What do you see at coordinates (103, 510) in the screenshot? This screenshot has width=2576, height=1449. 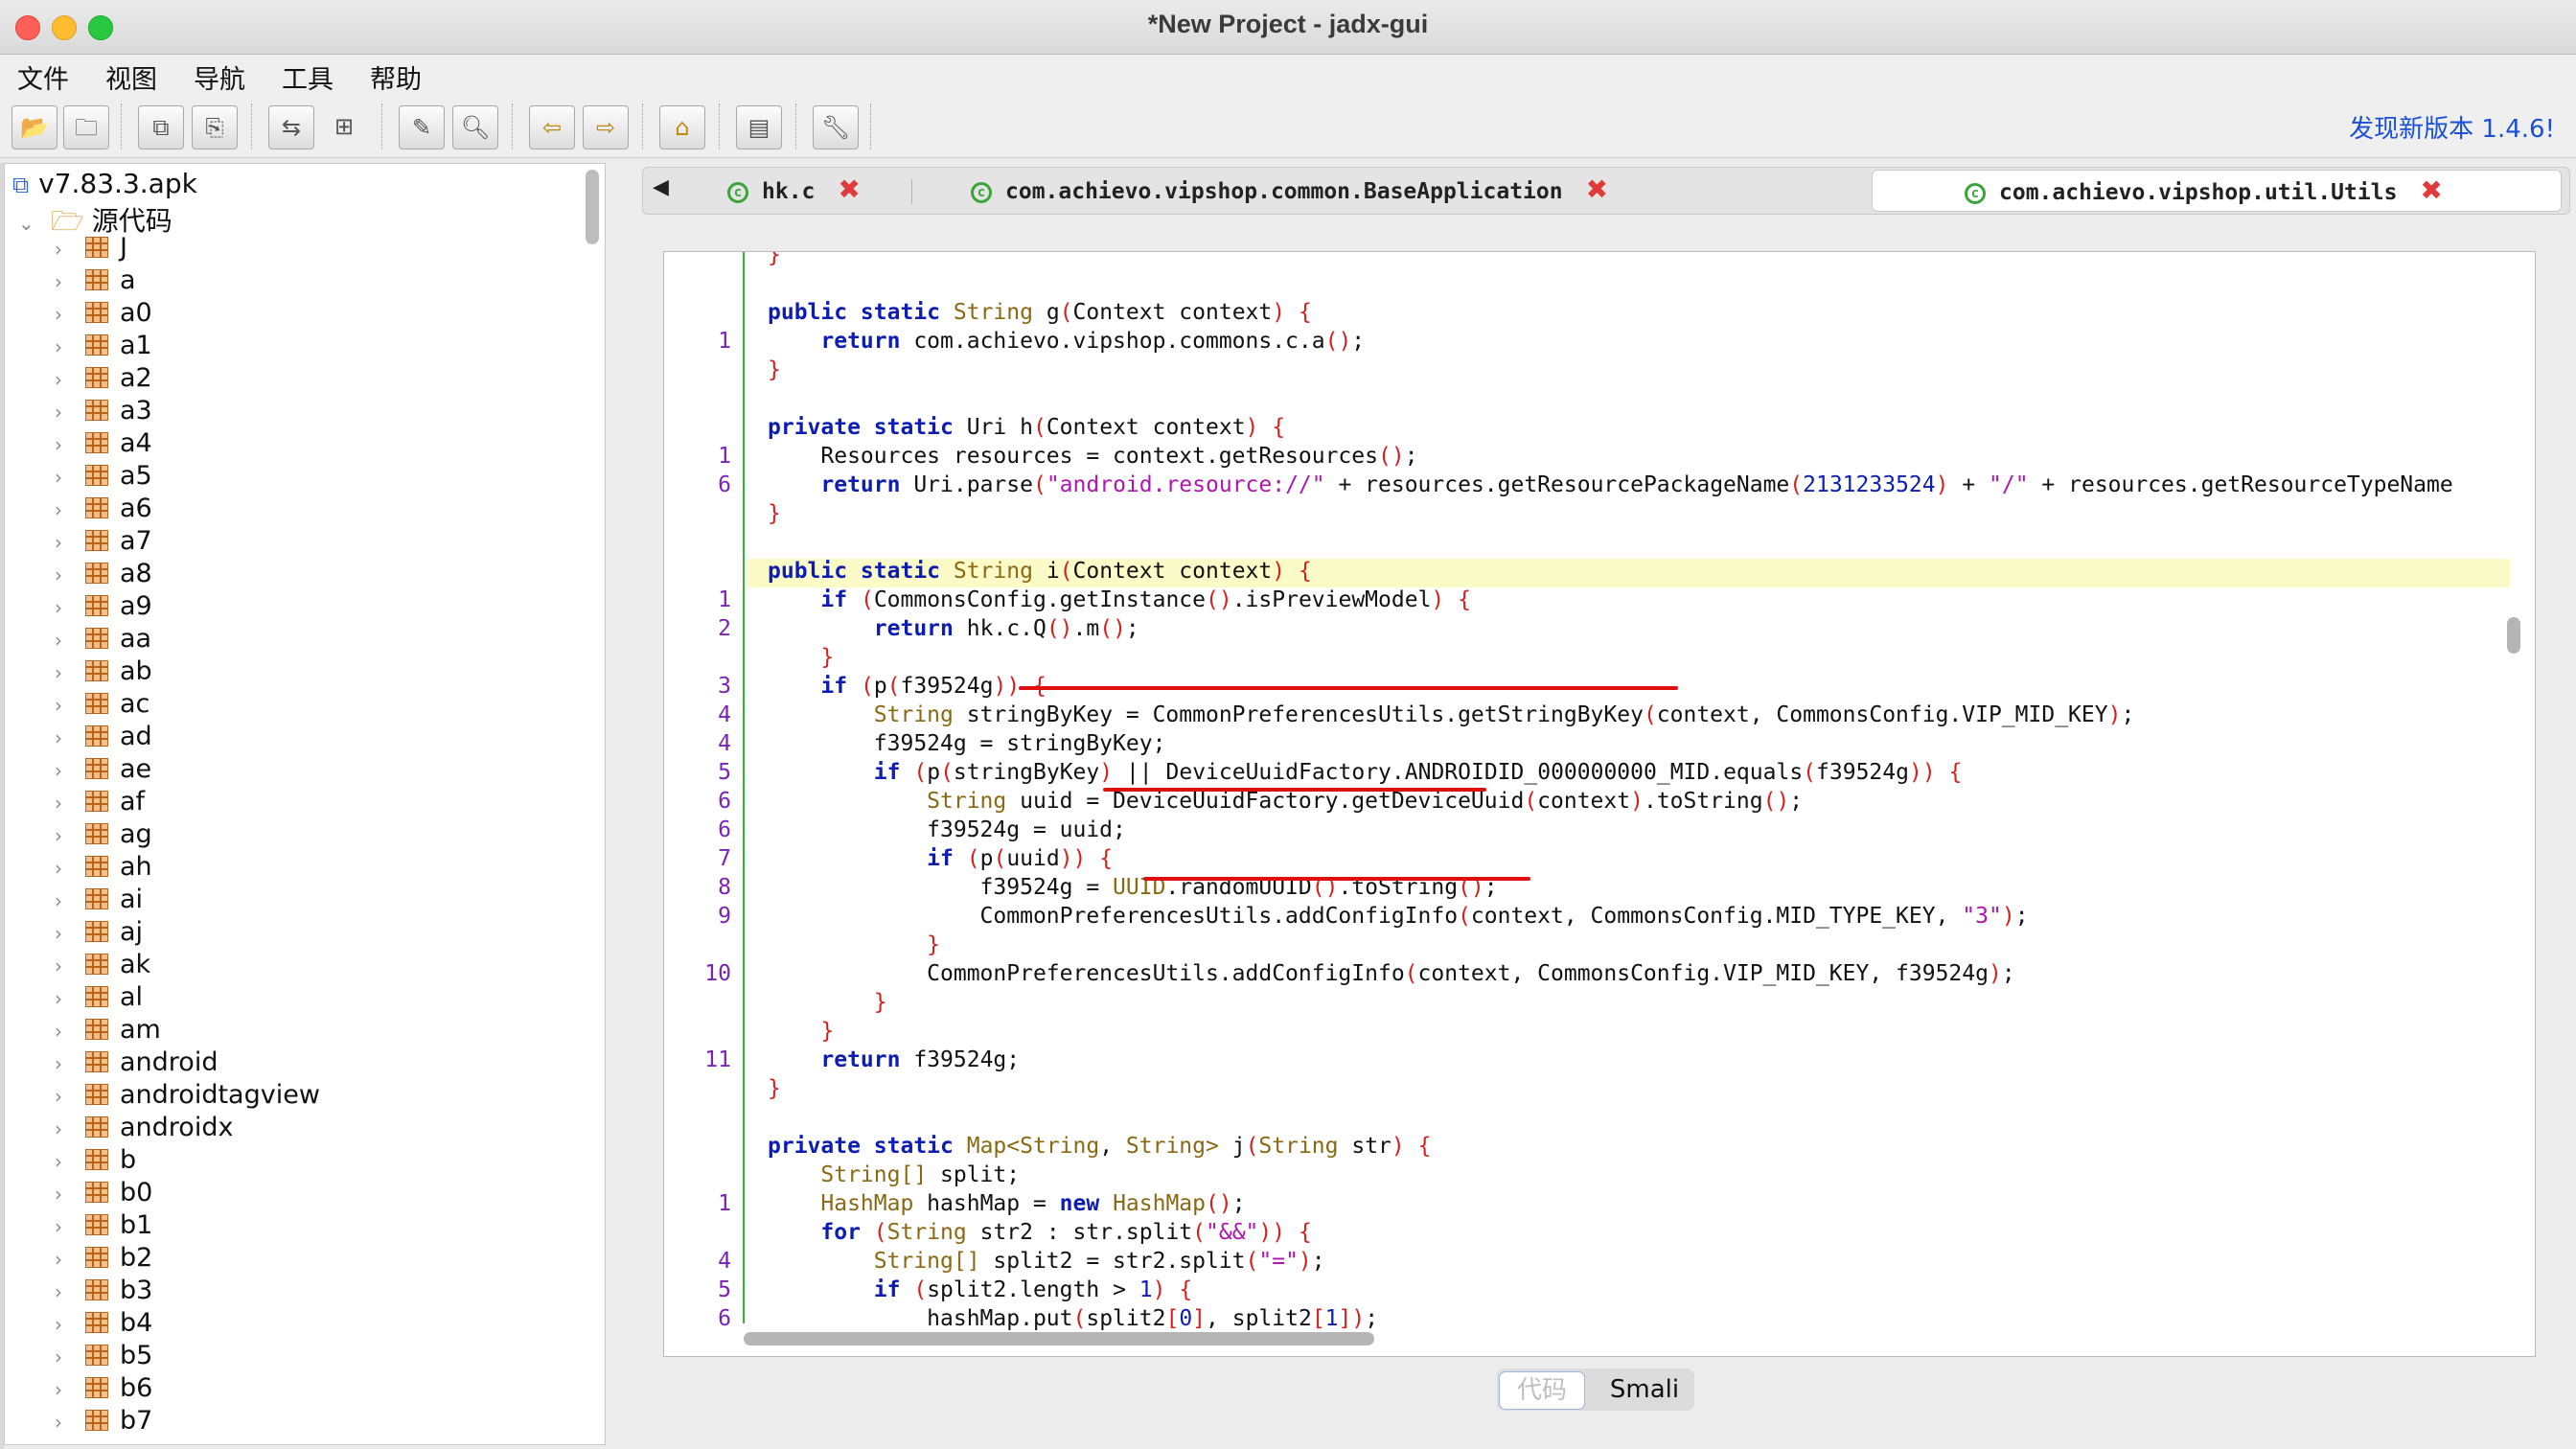 I see `tree-package-item: › a6` at bounding box center [103, 510].